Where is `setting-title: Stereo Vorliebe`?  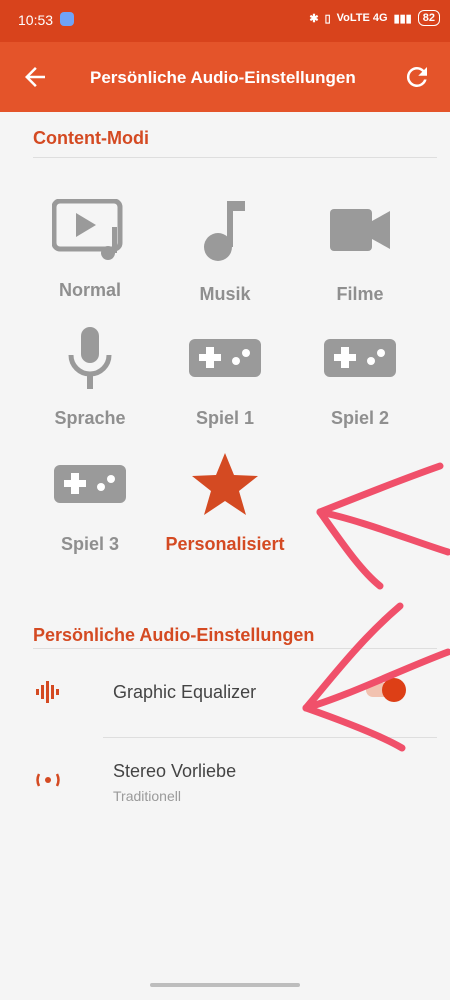
setting-title: Stereo Vorliebe is located at coordinates (175, 771).